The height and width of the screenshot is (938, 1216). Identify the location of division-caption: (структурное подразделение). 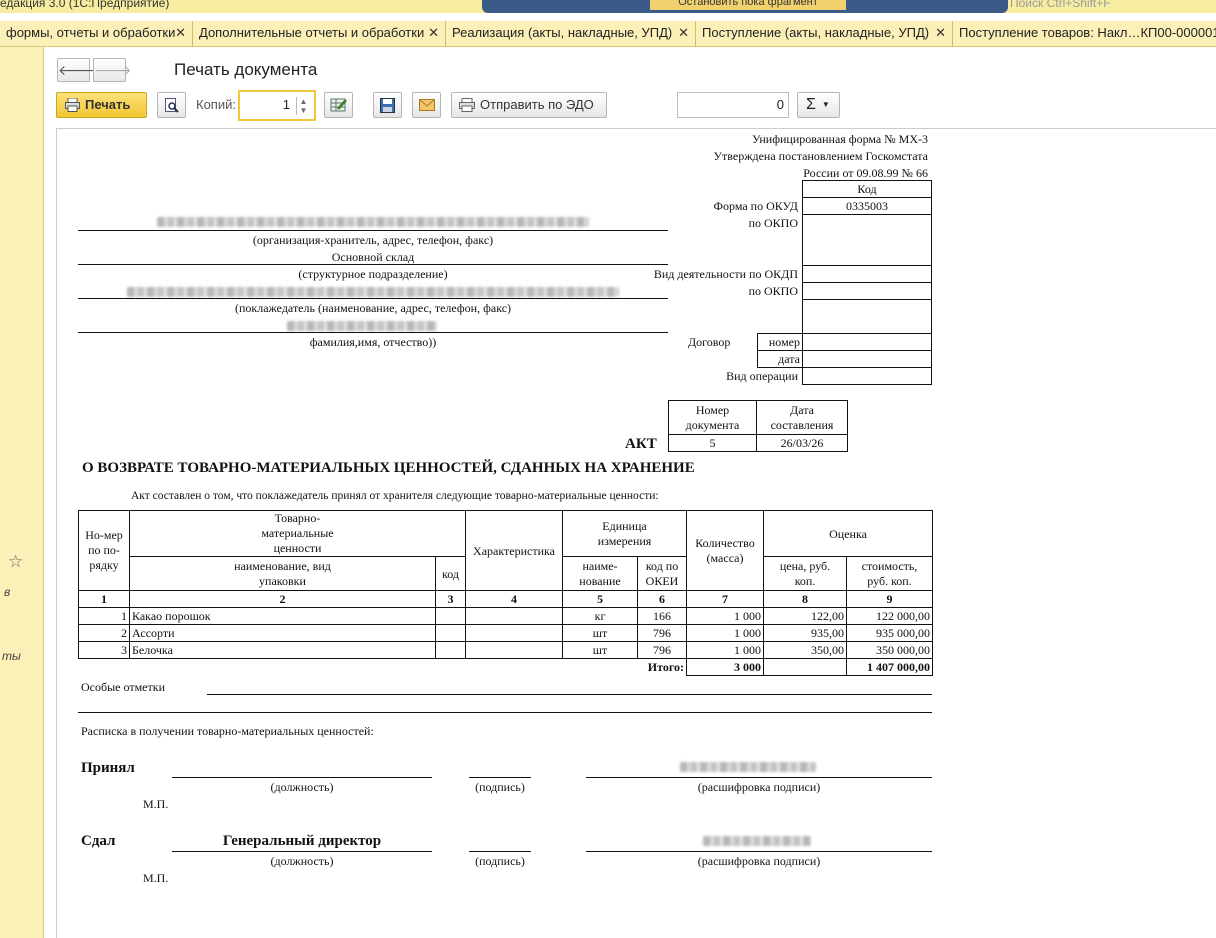
(373, 274).